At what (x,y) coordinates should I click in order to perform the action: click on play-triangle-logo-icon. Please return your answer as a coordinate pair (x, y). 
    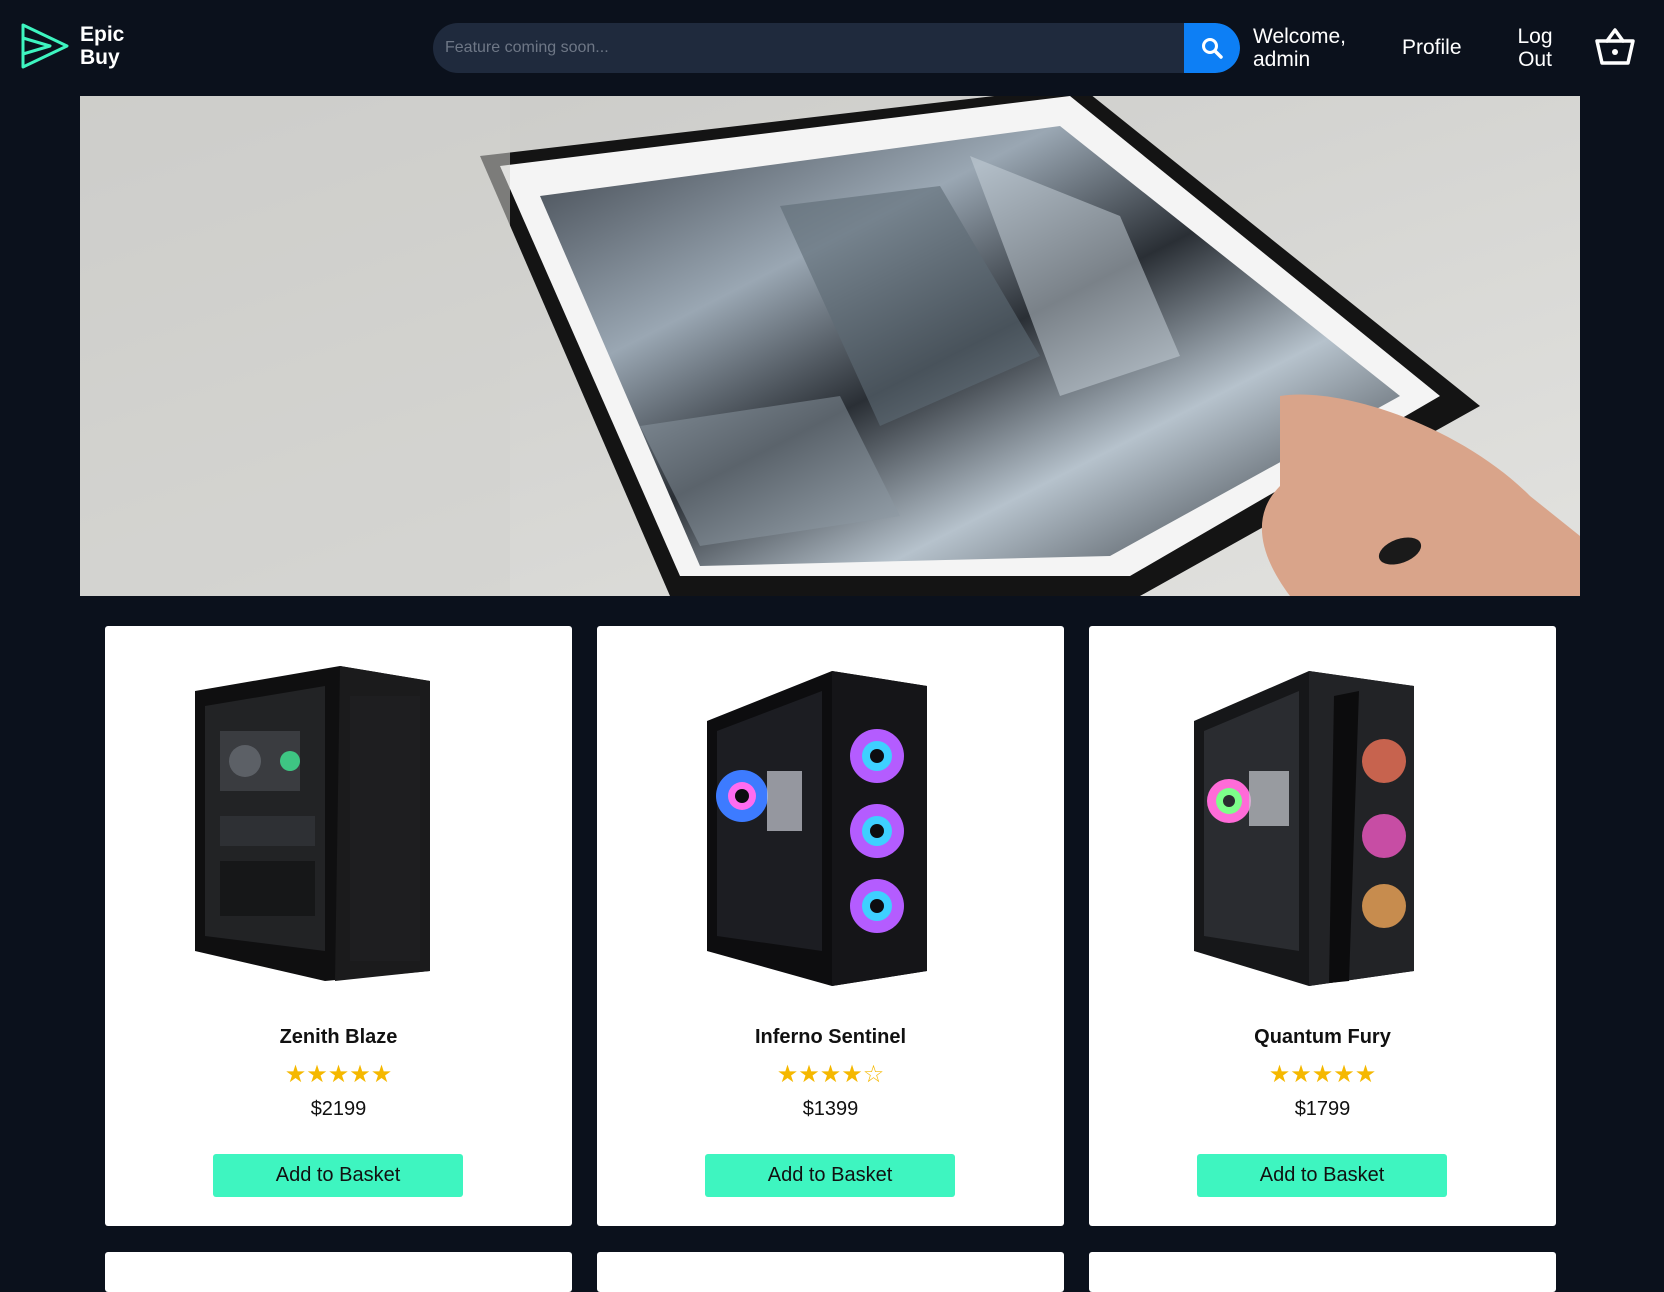
    Looking at the image, I should click on (45, 46).